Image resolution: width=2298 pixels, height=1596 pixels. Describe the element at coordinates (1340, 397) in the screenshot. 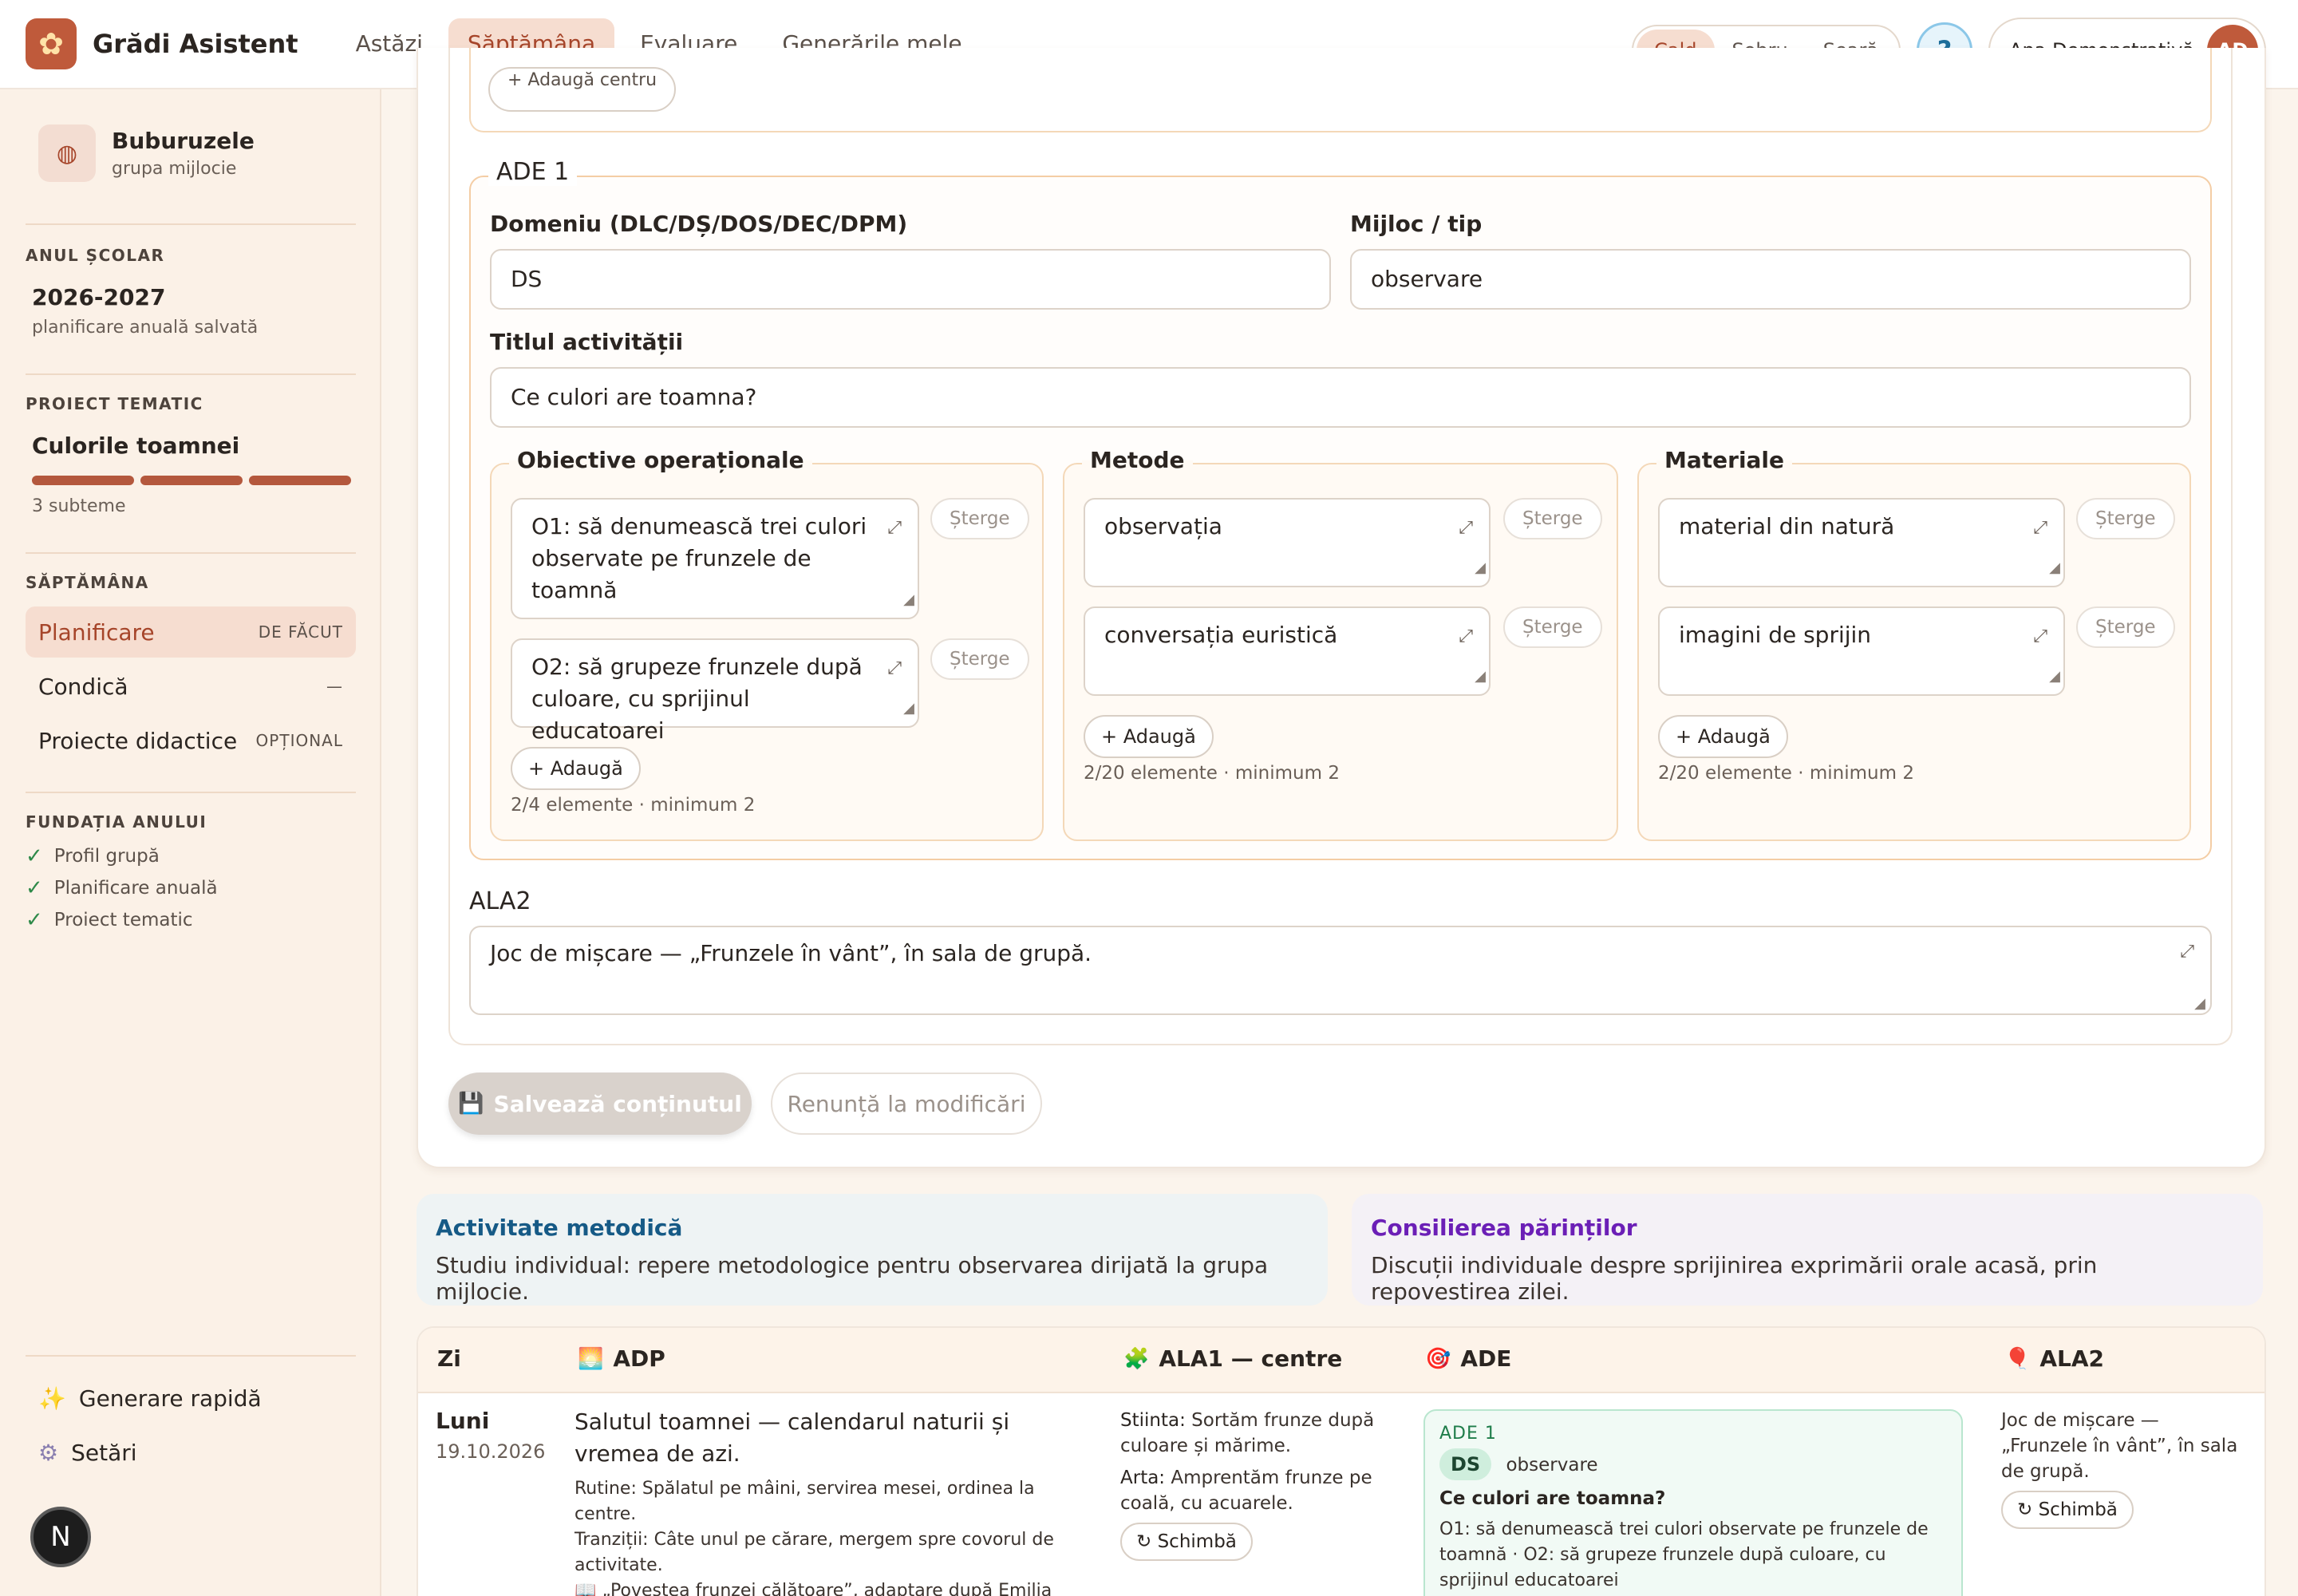

I see `title-input: Ce culori are toamna?` at that location.